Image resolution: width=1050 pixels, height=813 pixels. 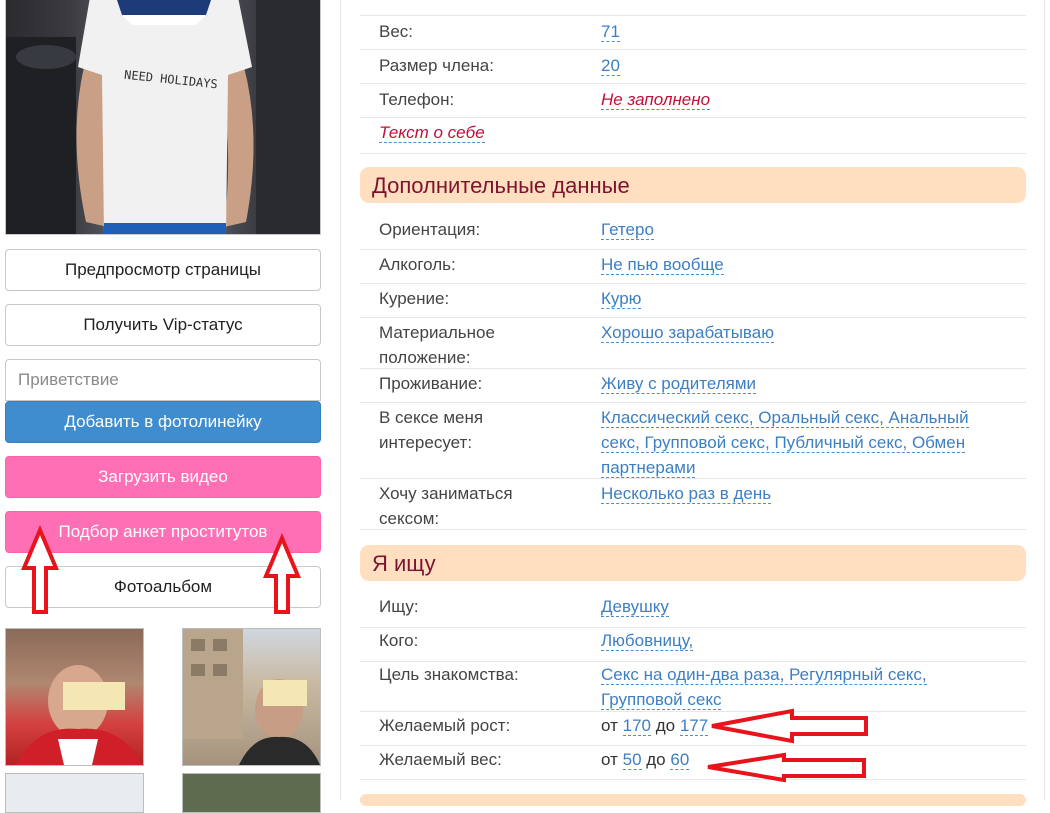 I want to click on escort-search-label: Подбор анкет проститутов, so click(x=163, y=531).